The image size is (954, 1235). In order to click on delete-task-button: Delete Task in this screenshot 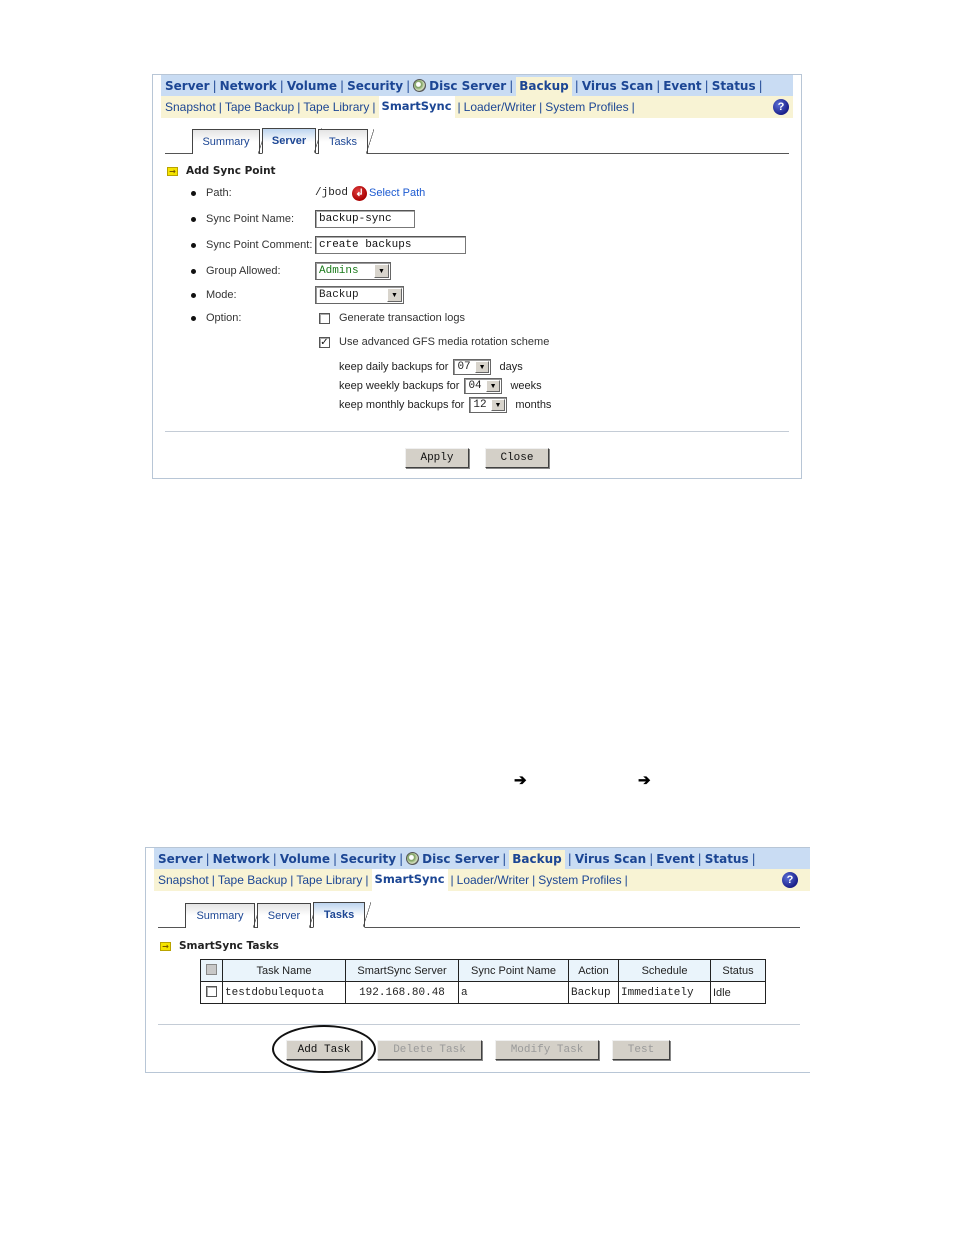, I will do `click(429, 1050)`.